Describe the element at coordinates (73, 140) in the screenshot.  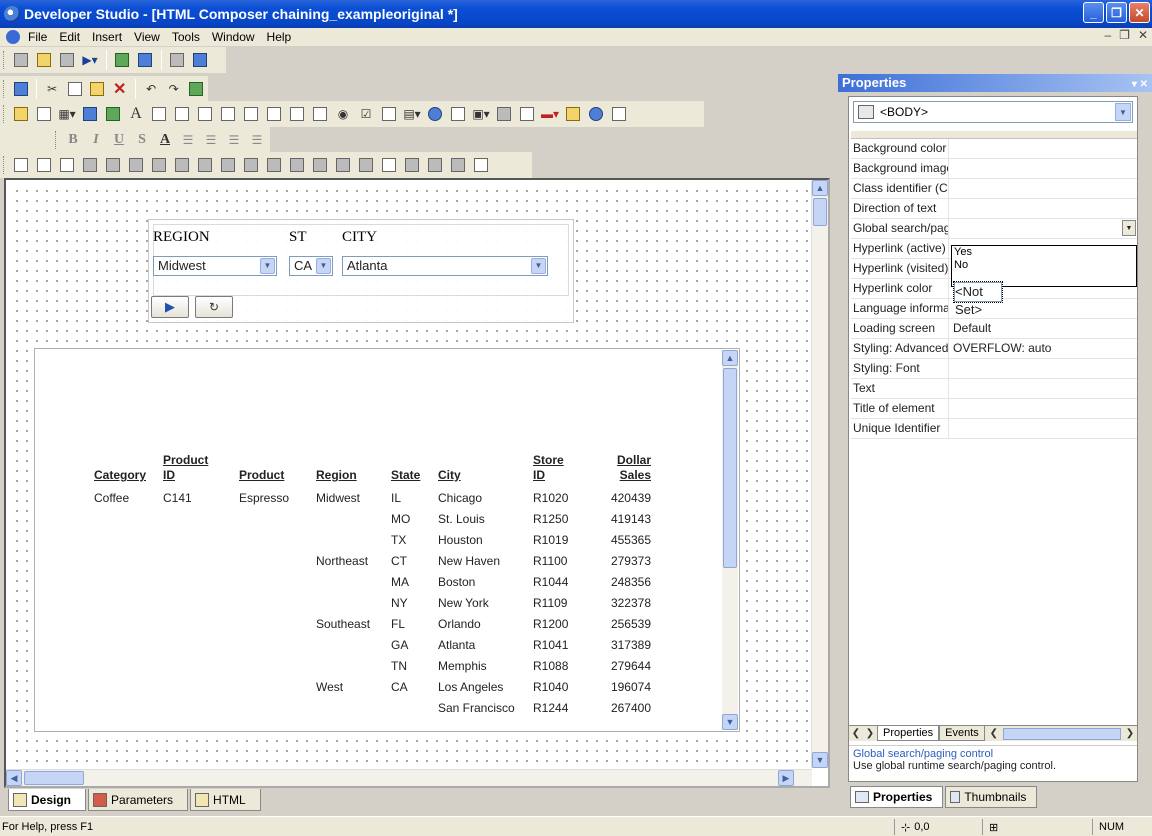
I see `bold-icon: B` at that location.